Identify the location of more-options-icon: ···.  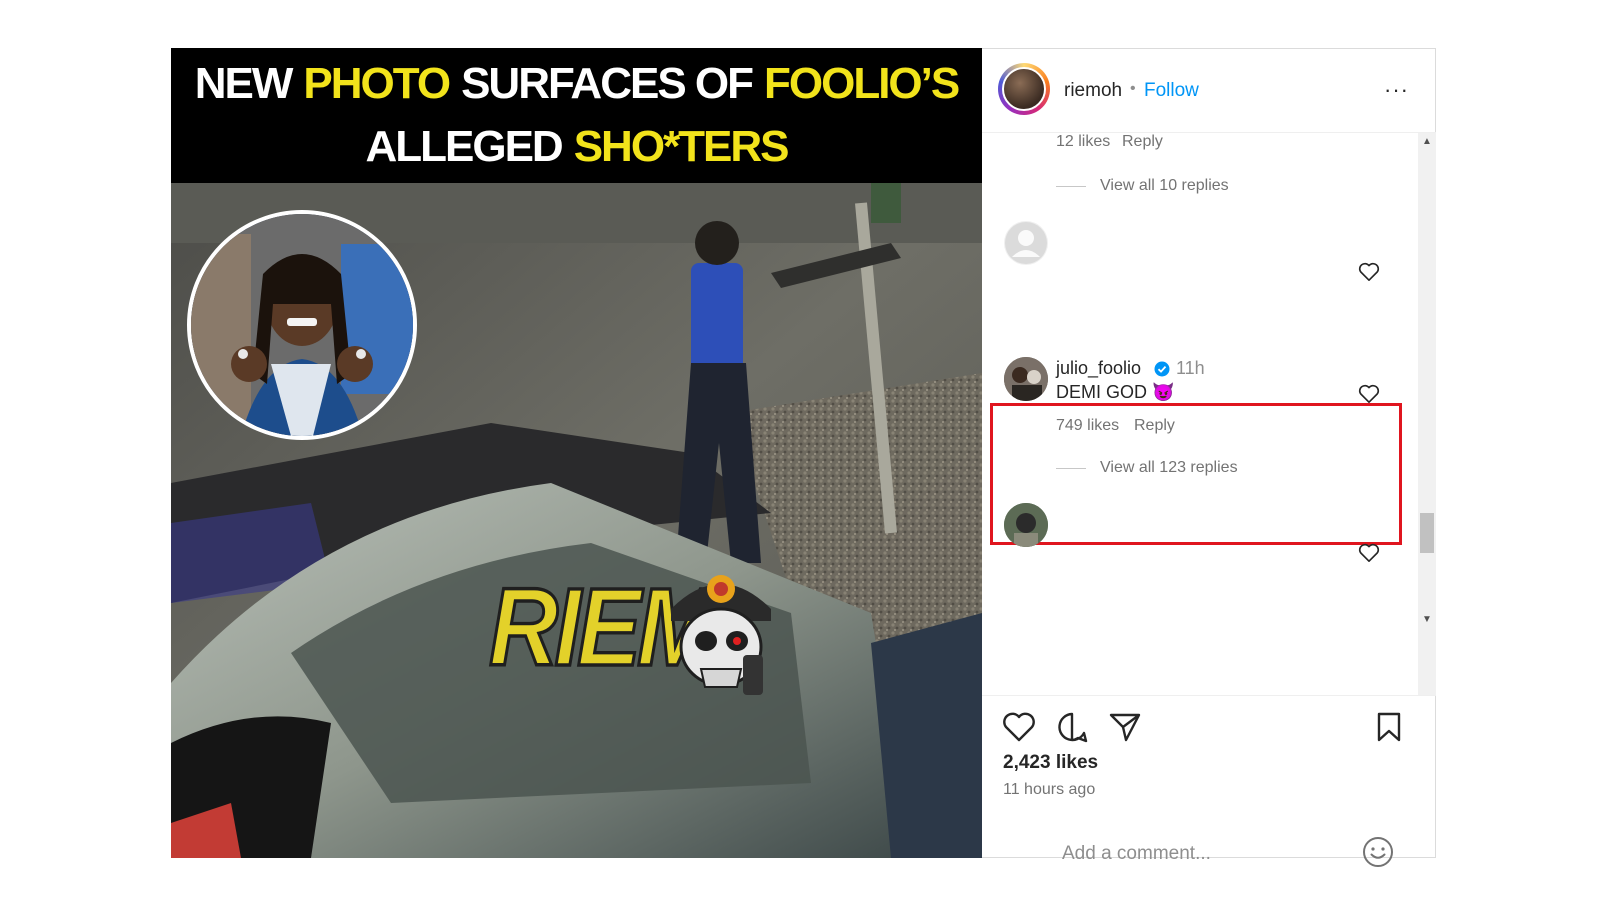
(1396, 90).